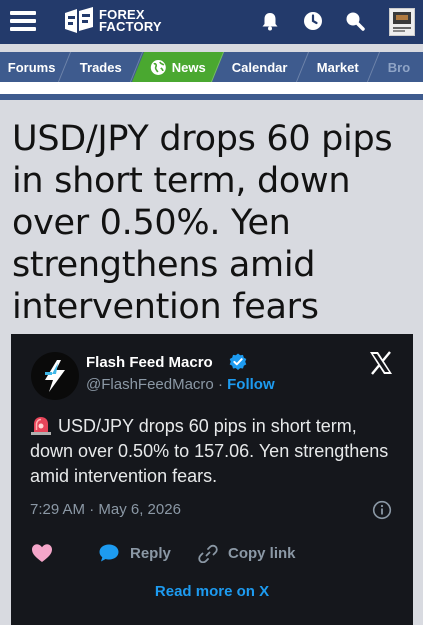 The height and width of the screenshot is (625, 423). What do you see at coordinates (208, 553) in the screenshot?
I see `link-icon` at bounding box center [208, 553].